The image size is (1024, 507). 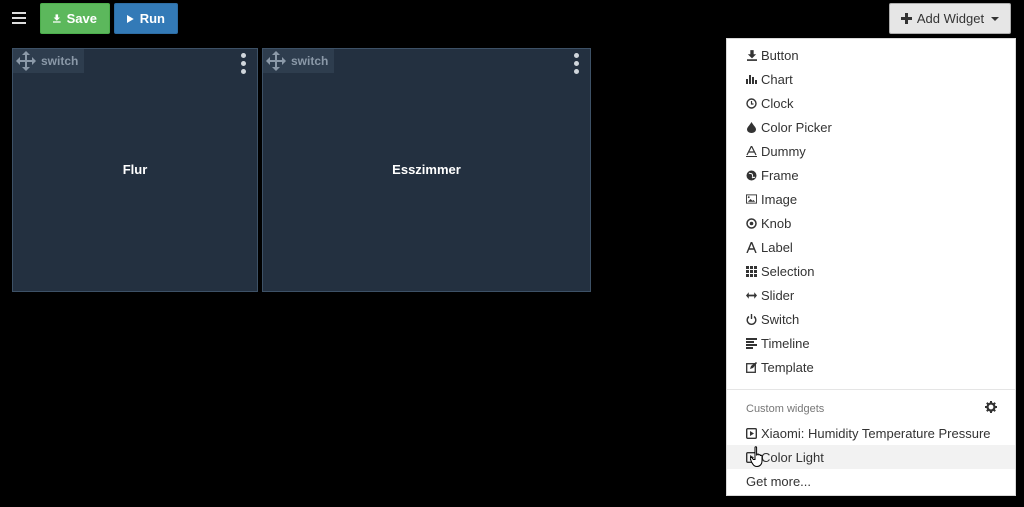 What do you see at coordinates (871, 367) in the screenshot?
I see `menu-item-template: Template` at bounding box center [871, 367].